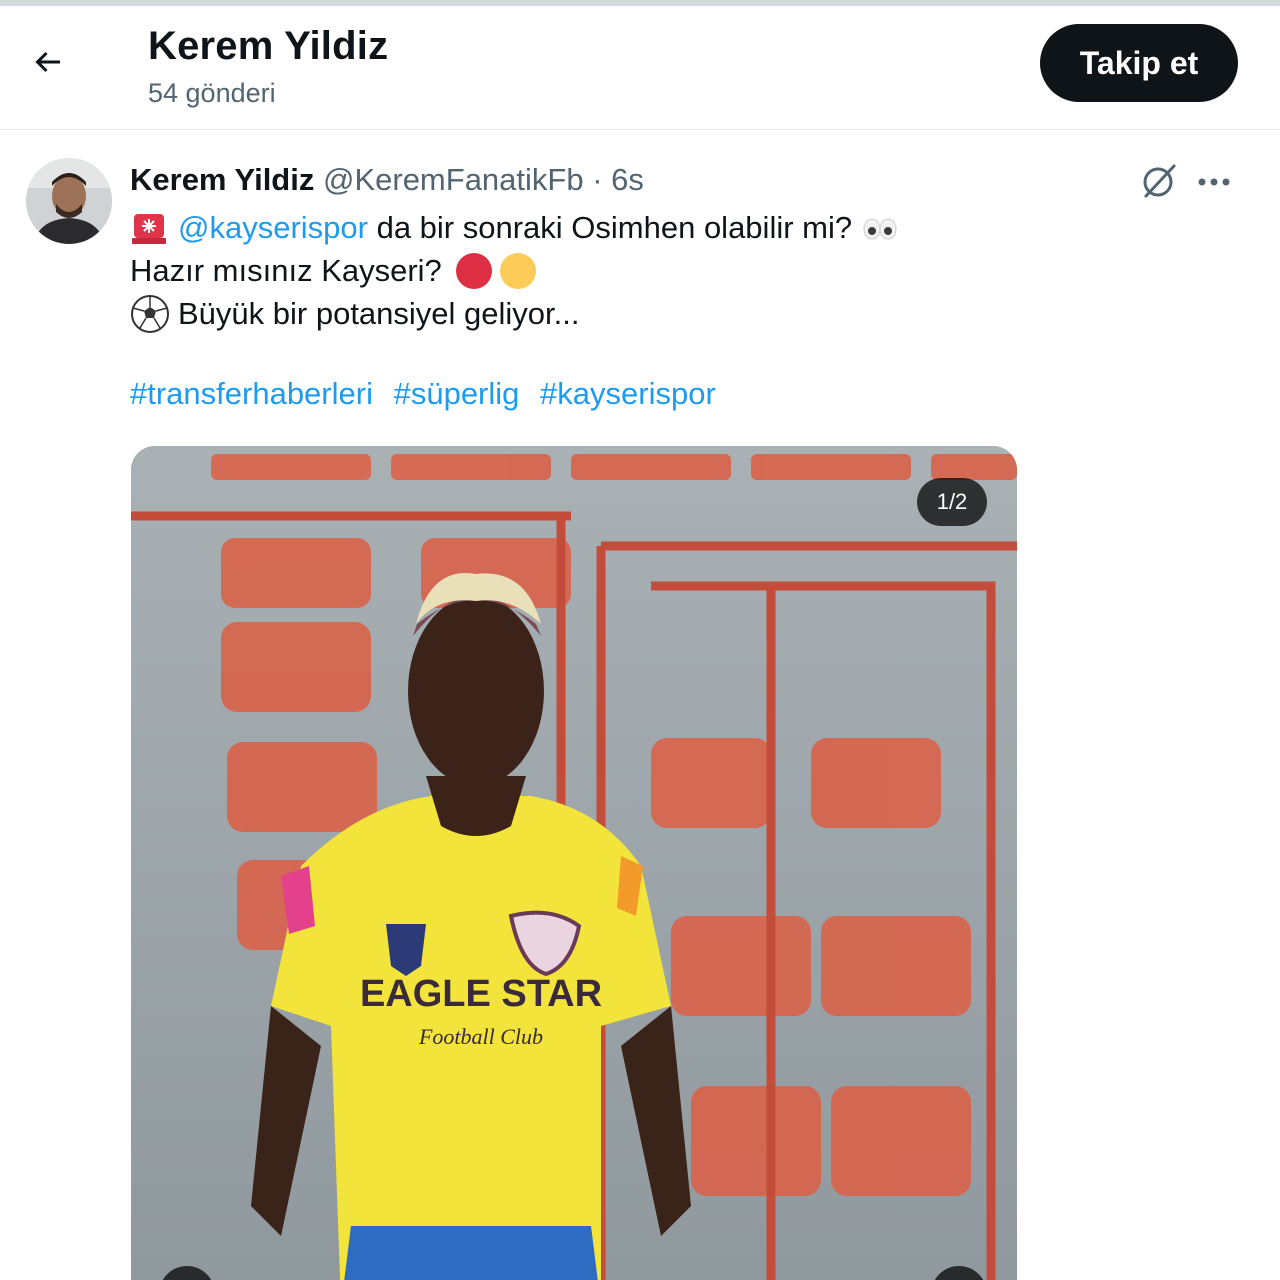  What do you see at coordinates (149, 228) in the screenshot?
I see `siren-emoji` at bounding box center [149, 228].